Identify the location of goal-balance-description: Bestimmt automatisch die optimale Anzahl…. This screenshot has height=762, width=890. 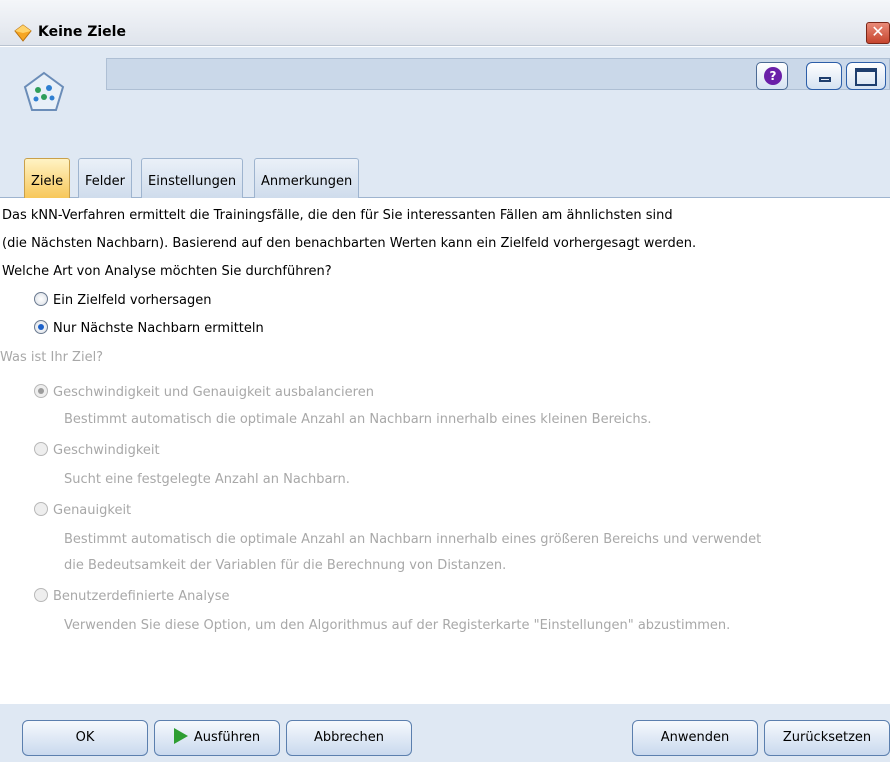
(358, 419).